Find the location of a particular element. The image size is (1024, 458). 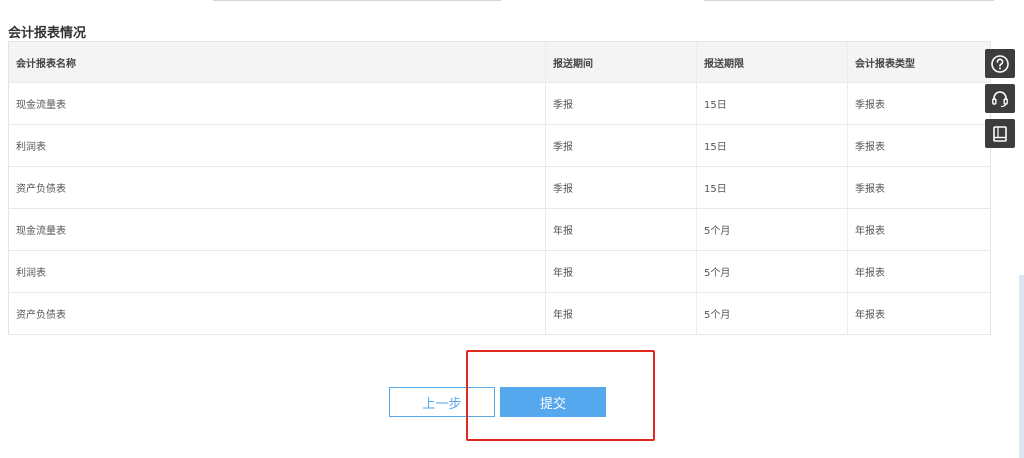

help-icon is located at coordinates (1000, 63).